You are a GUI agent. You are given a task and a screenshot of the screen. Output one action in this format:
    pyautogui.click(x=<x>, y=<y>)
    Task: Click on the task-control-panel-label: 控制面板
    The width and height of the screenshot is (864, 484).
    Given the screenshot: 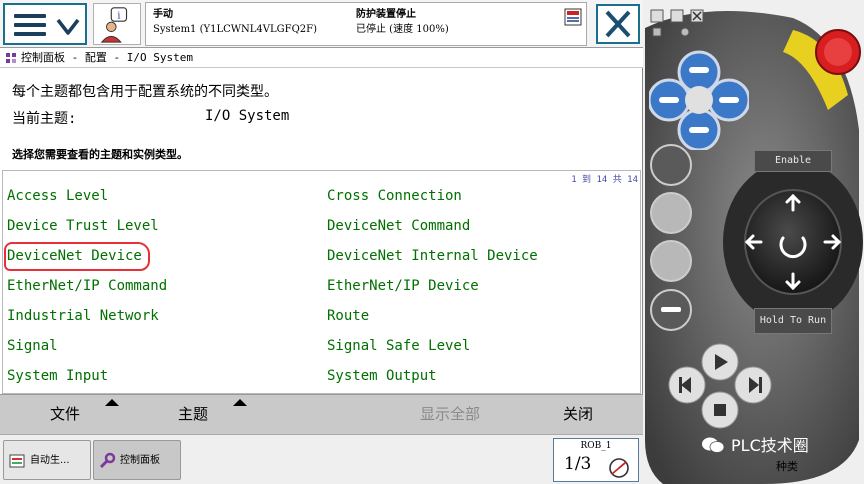 What is the action you would take?
    pyautogui.click(x=140, y=460)
    